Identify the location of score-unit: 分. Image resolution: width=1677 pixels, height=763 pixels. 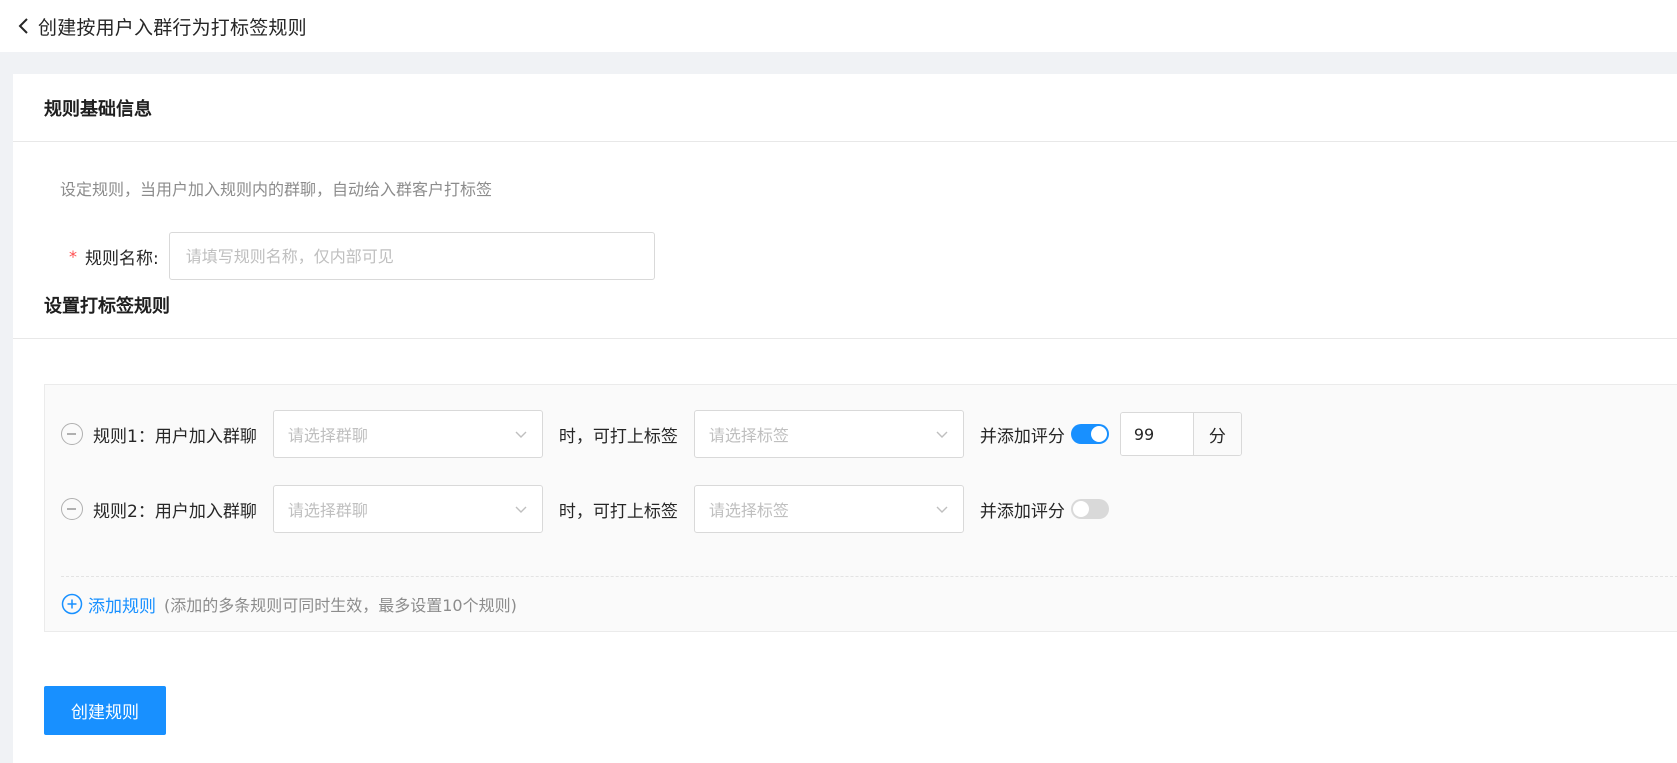
(1216, 434).